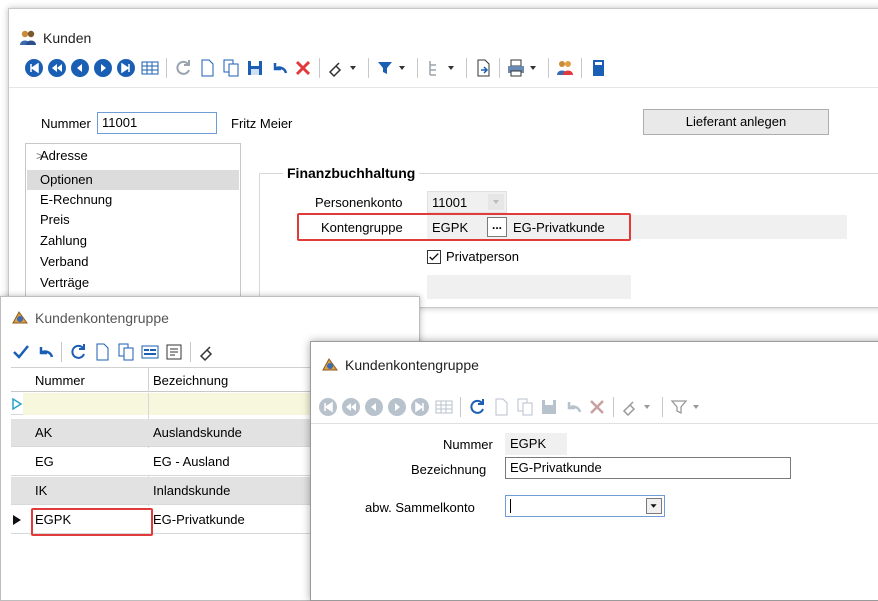 The width and height of the screenshot is (878, 601). I want to click on column-divider, so click(148, 380).